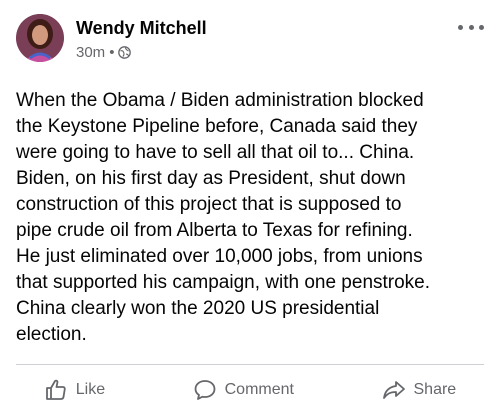 This screenshot has width=500, height=416. What do you see at coordinates (435, 389) in the screenshot?
I see `share-label: Share` at bounding box center [435, 389].